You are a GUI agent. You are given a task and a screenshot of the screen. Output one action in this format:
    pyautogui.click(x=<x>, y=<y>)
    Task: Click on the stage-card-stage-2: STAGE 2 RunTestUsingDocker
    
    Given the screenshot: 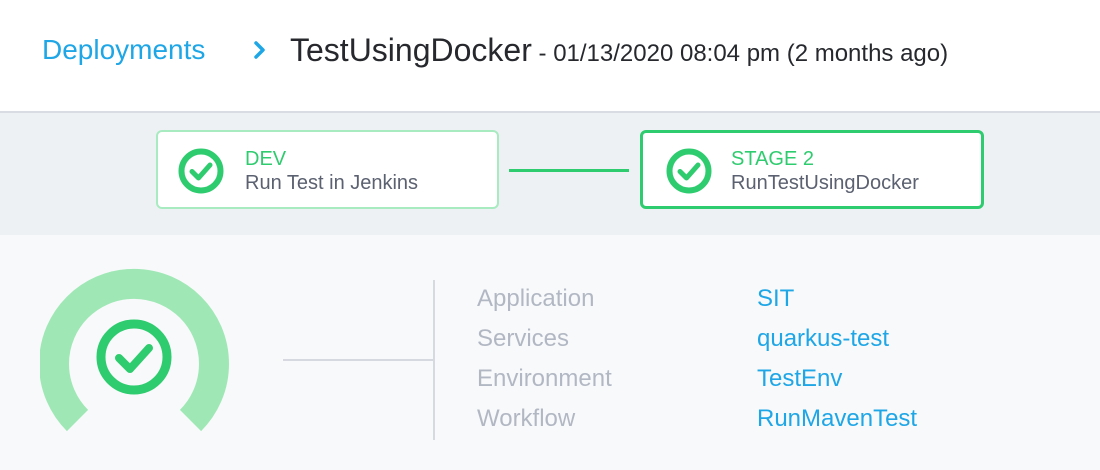 What is the action you would take?
    pyautogui.click(x=812, y=169)
    